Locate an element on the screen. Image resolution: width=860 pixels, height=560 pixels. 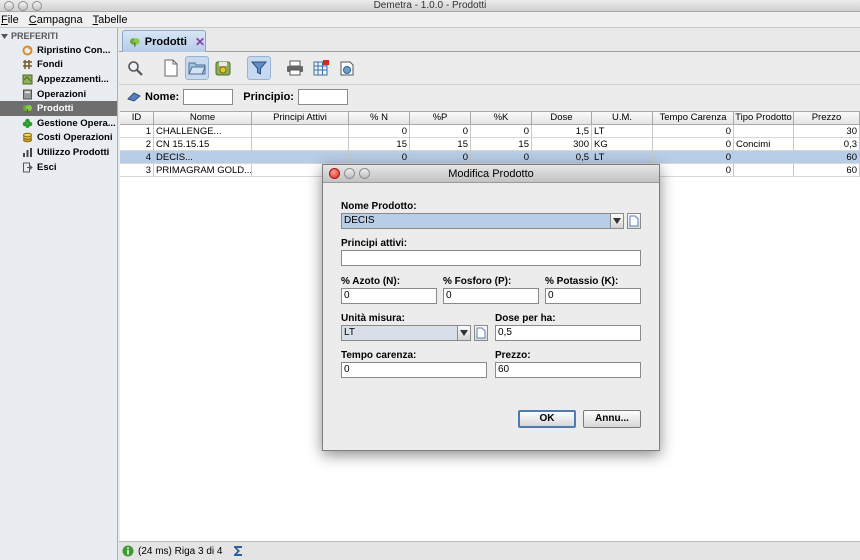
column-header: %P is located at coordinates (440, 118).